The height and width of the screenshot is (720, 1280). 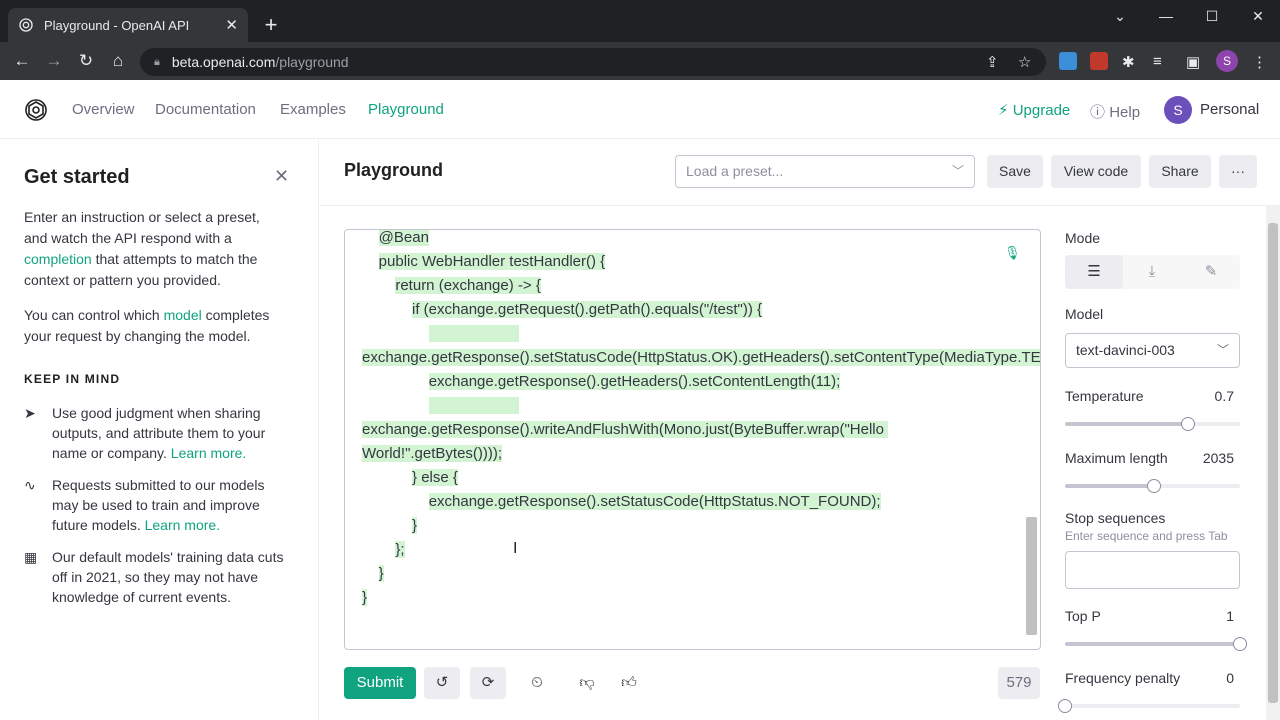 What do you see at coordinates (271, 25) in the screenshot?
I see `new-tab-button: +` at bounding box center [271, 25].